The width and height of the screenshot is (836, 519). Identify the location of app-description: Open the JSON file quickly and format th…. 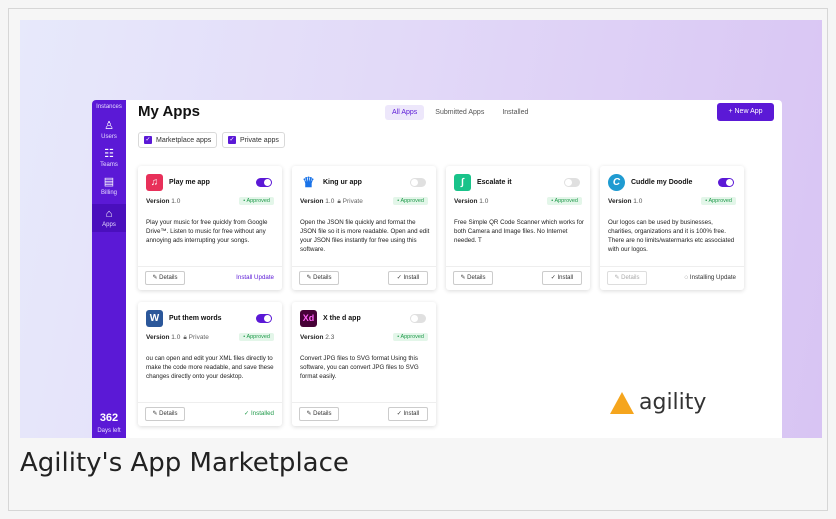
(365, 236).